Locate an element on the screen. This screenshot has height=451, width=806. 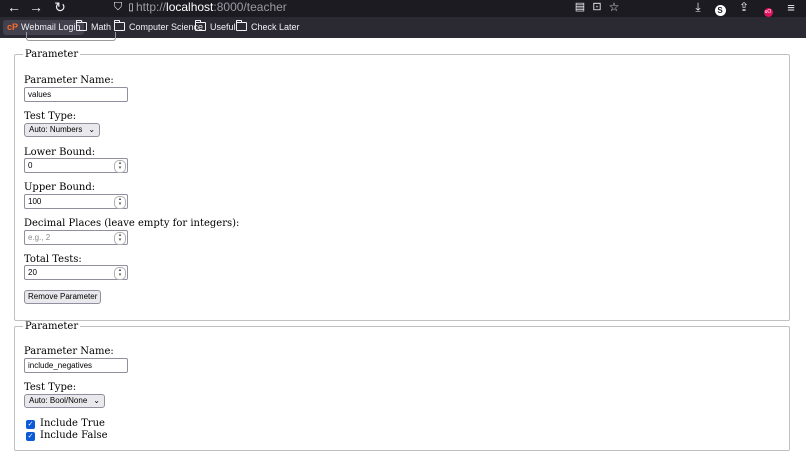
bookmark-check-later: Check Later is located at coordinates (268, 27).